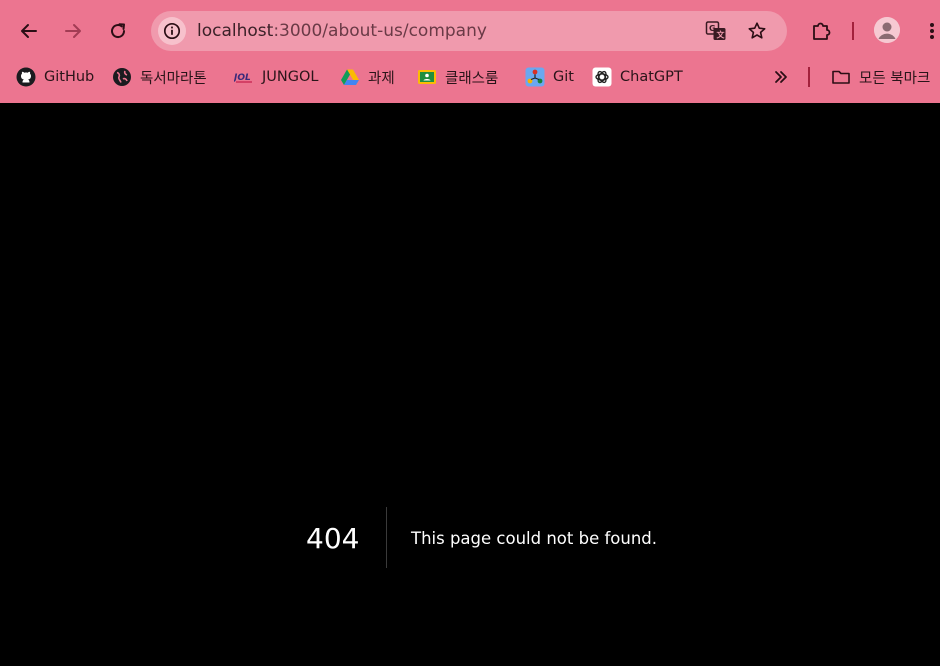 The image size is (940, 666). Describe the element at coordinates (809, 77) in the screenshot. I see `bookmarks-divider` at that location.